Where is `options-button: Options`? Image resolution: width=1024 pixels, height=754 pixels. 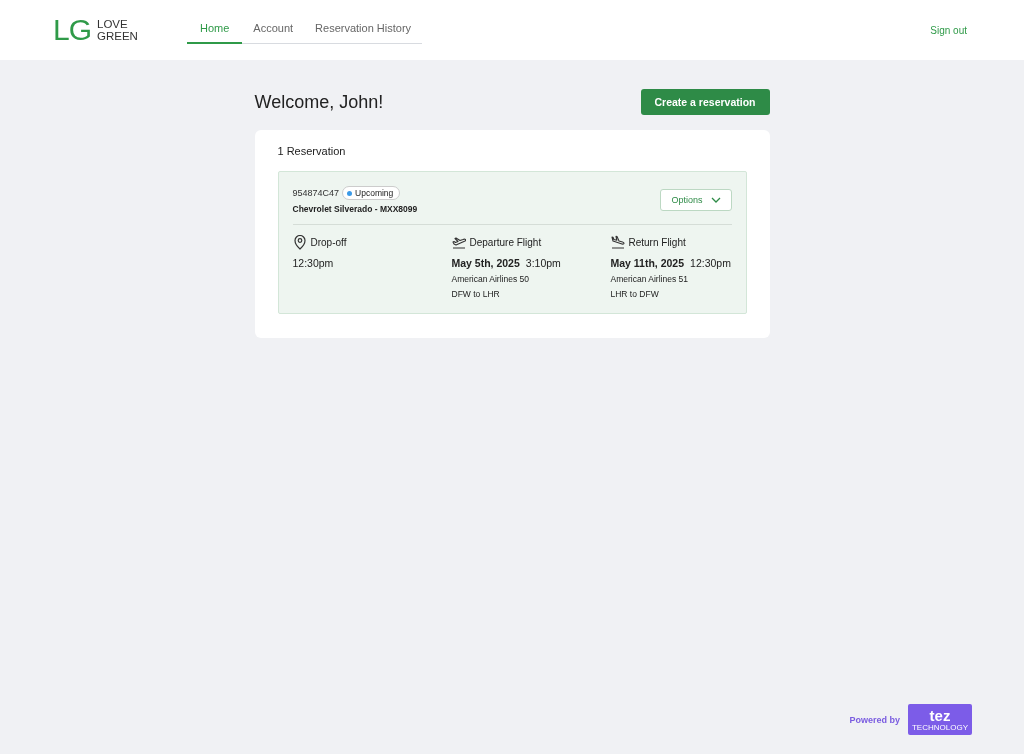
options-button: Options is located at coordinates (696, 200).